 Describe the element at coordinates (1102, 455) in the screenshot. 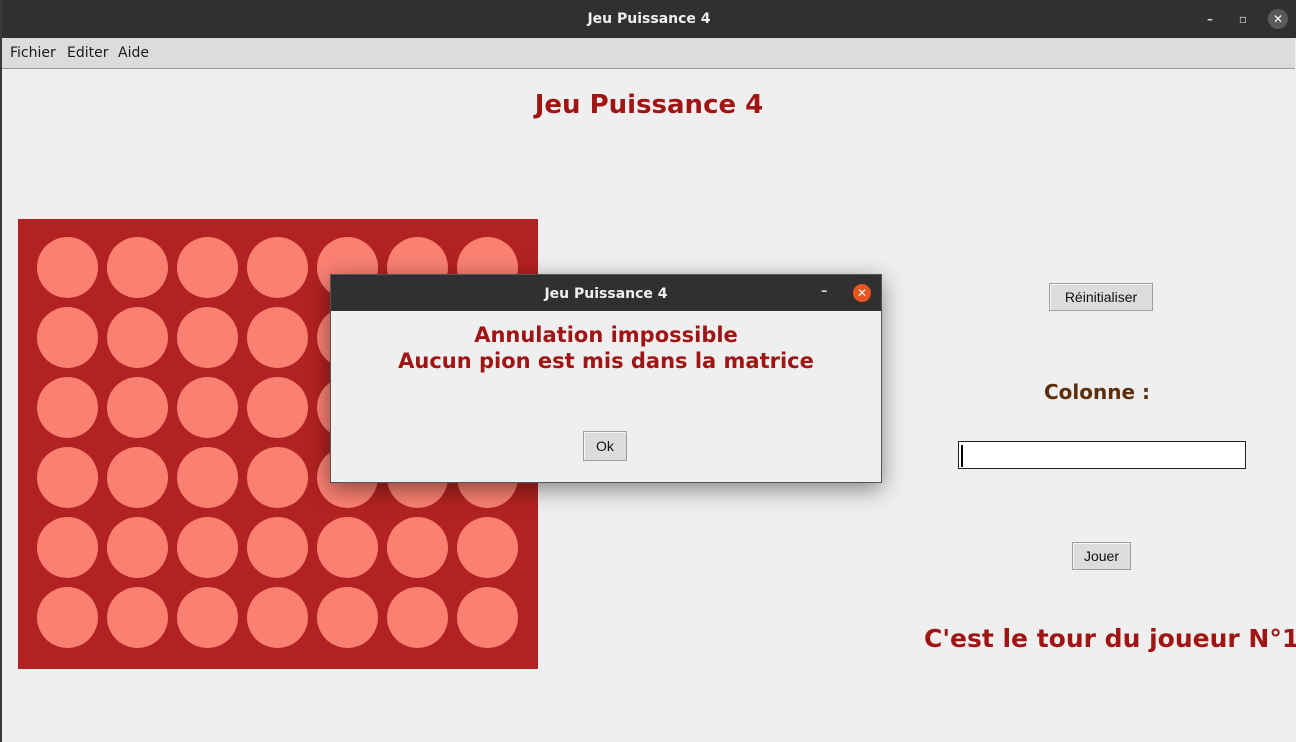

I see `column-input` at that location.